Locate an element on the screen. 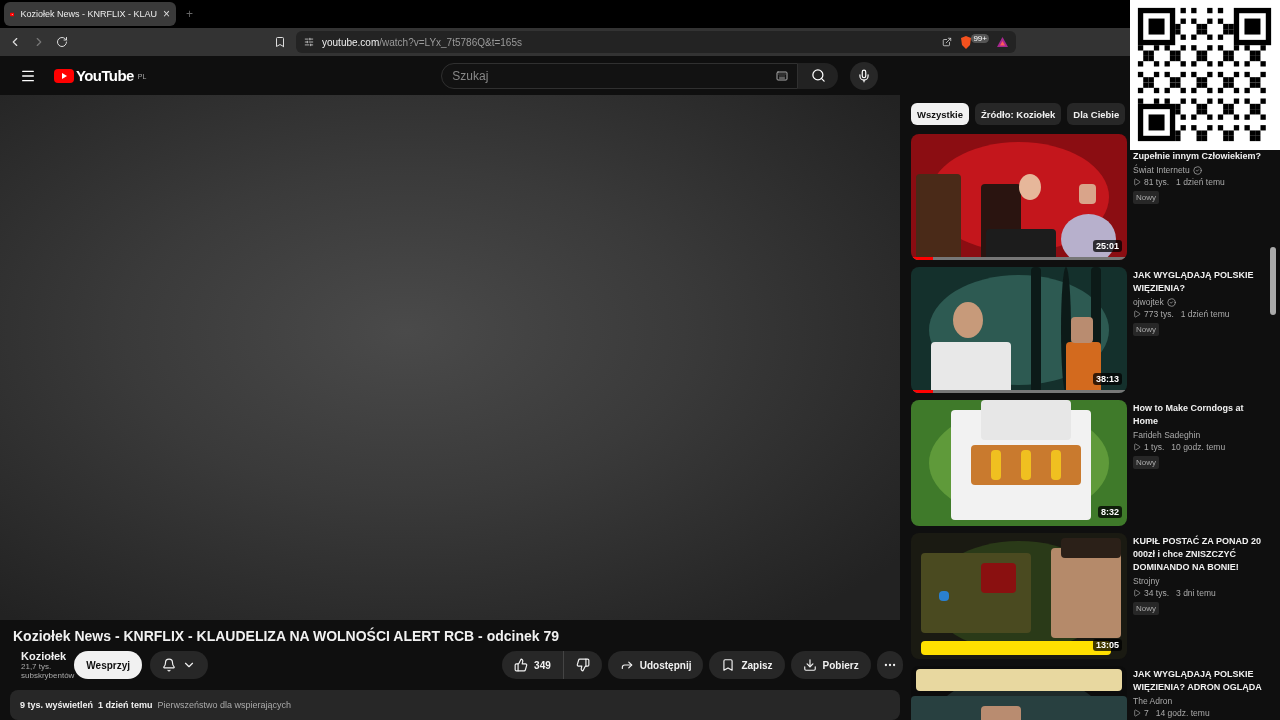 Image resolution: width=1280 pixels, height=720 pixels. view-count: 34 tys. is located at coordinates (1157, 593).